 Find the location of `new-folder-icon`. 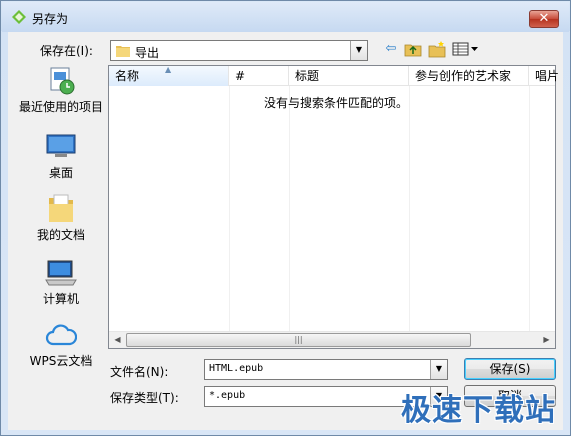

new-folder-icon is located at coordinates (437, 49).